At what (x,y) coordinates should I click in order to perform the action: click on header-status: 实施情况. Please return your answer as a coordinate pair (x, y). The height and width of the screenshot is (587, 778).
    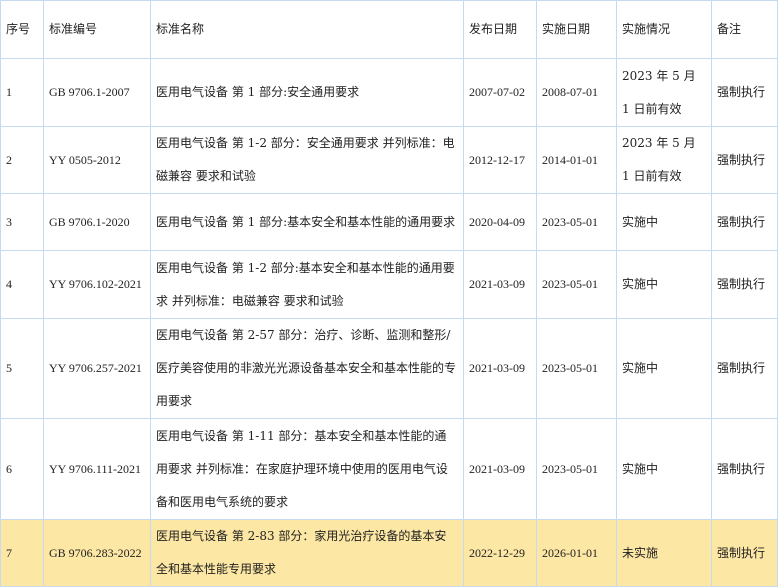
    Looking at the image, I should click on (664, 29).